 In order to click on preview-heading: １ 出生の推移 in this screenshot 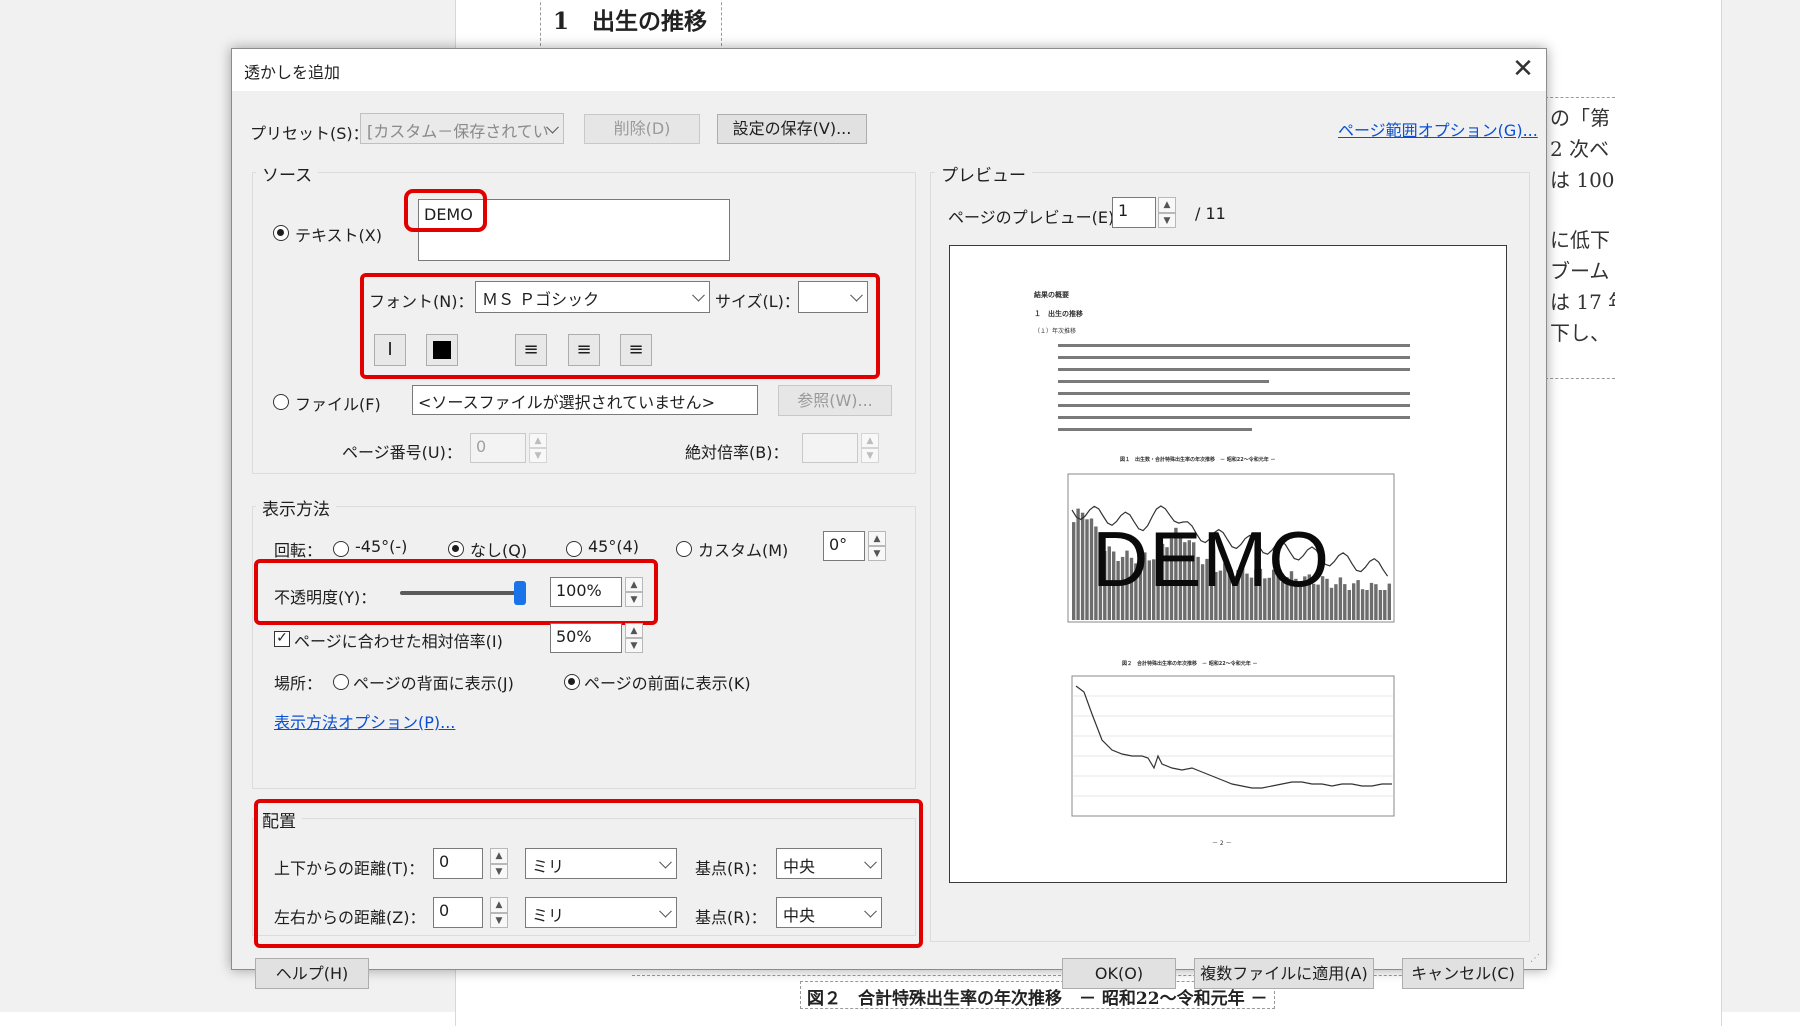, I will do `click(1058, 314)`.